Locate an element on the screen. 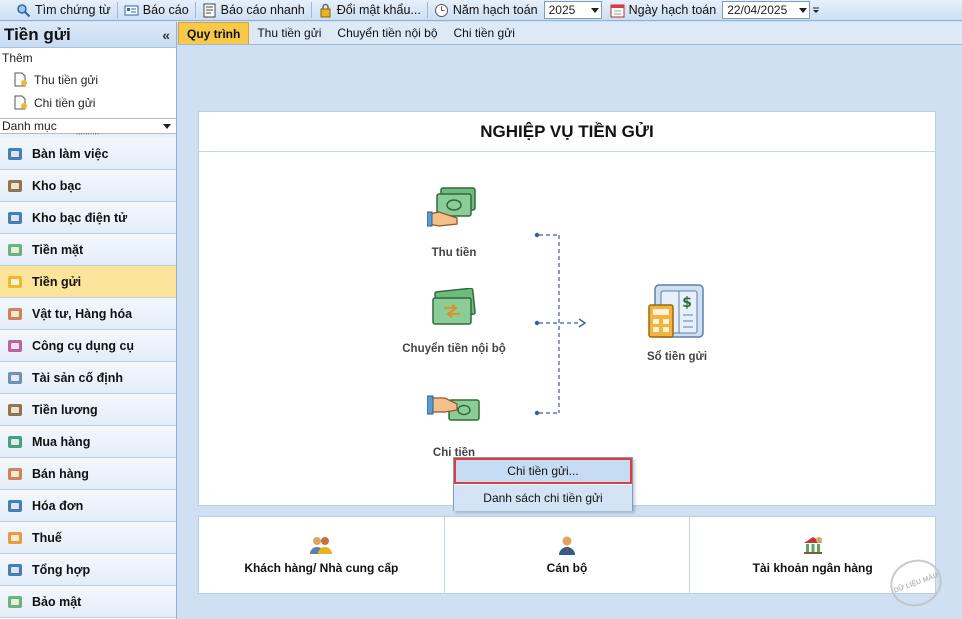  tab-process: Quy trình is located at coordinates (214, 33).